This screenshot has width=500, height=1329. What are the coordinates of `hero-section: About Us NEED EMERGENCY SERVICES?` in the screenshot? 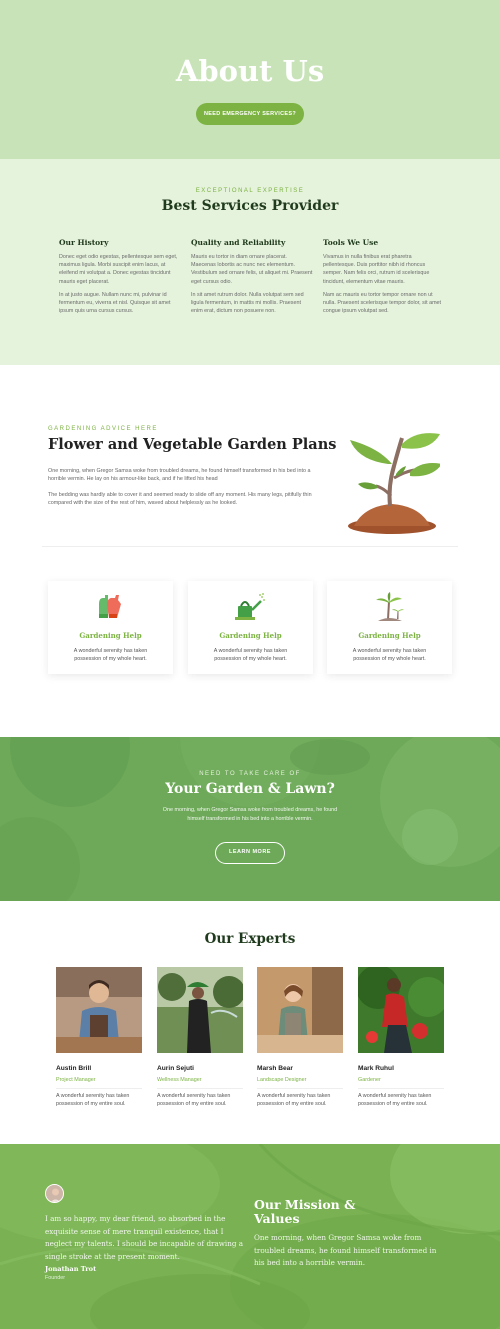 It's located at (250, 79).